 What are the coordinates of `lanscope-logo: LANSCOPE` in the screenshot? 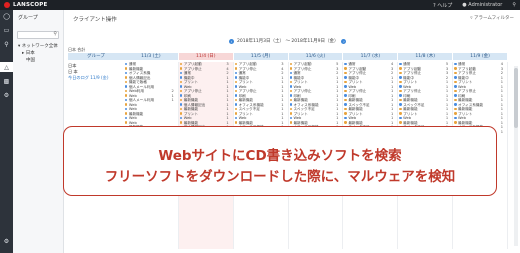 It's located at (25, 5).